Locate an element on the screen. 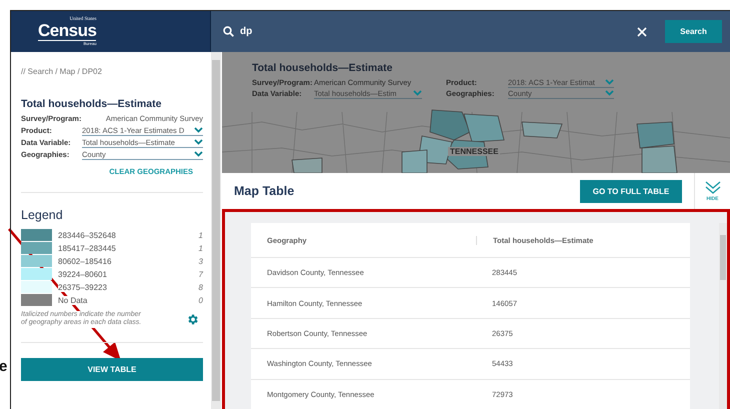 This screenshot has height=409, width=730. go-to-full-table-button: GO TO FULL TABLE is located at coordinates (631, 191).